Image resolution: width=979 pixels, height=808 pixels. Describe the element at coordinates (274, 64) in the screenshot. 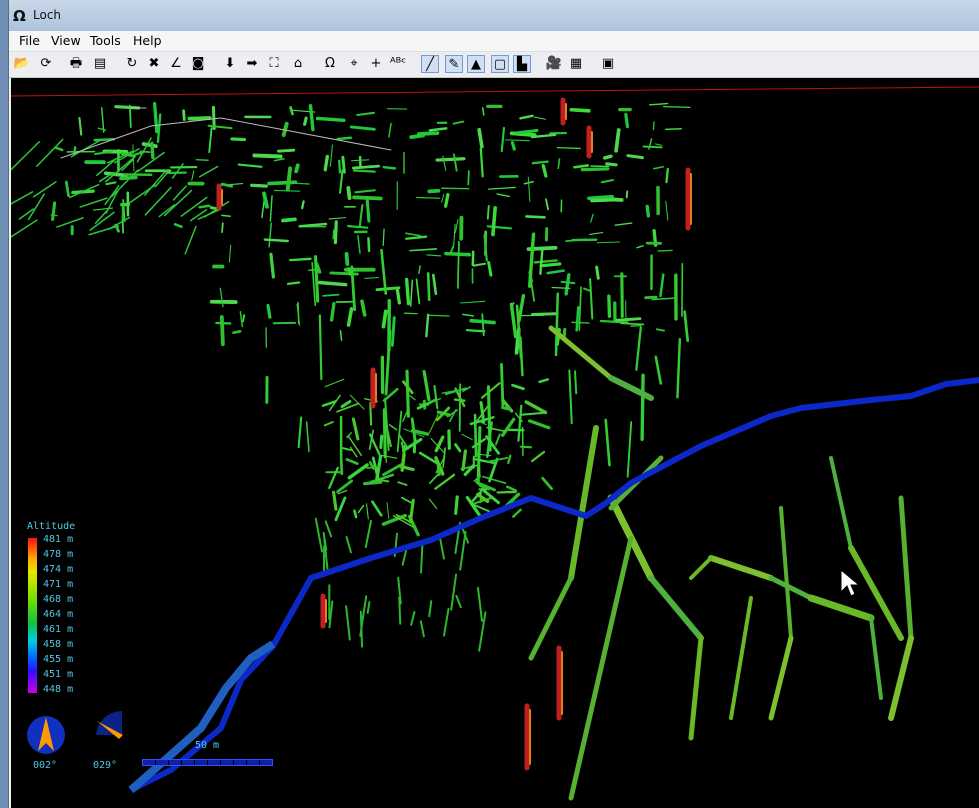

I see `zoom-extents-icon: ⛶` at that location.